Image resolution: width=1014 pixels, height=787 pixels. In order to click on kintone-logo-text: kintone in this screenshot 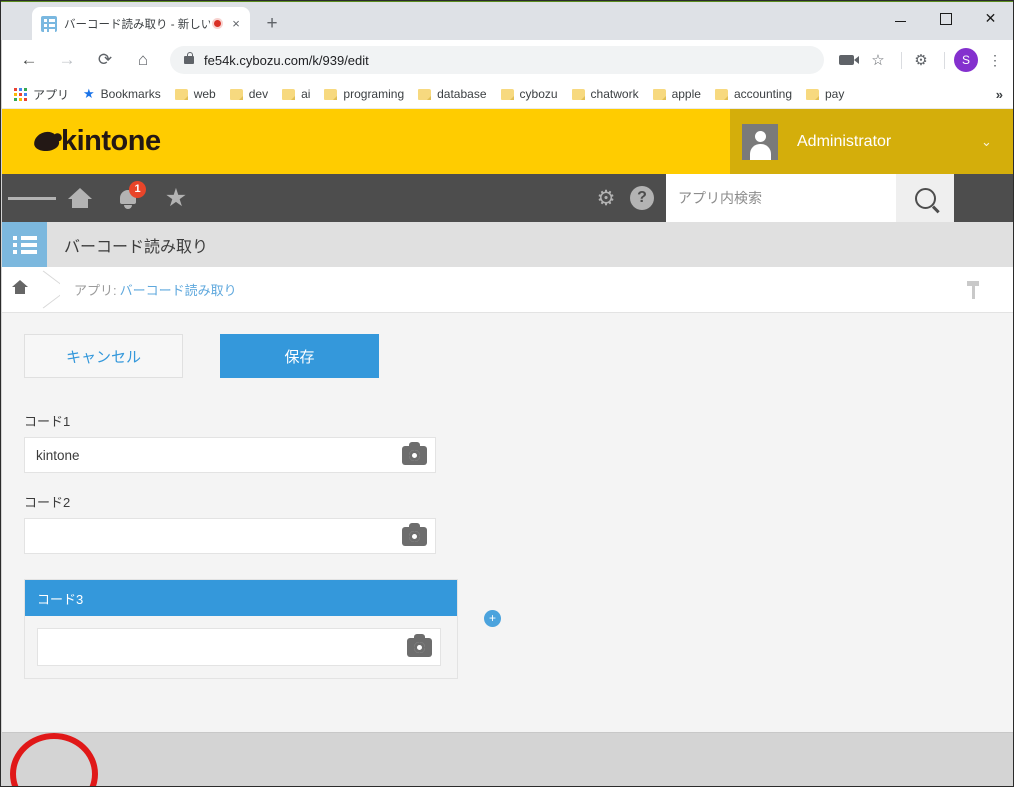, I will do `click(111, 141)`.